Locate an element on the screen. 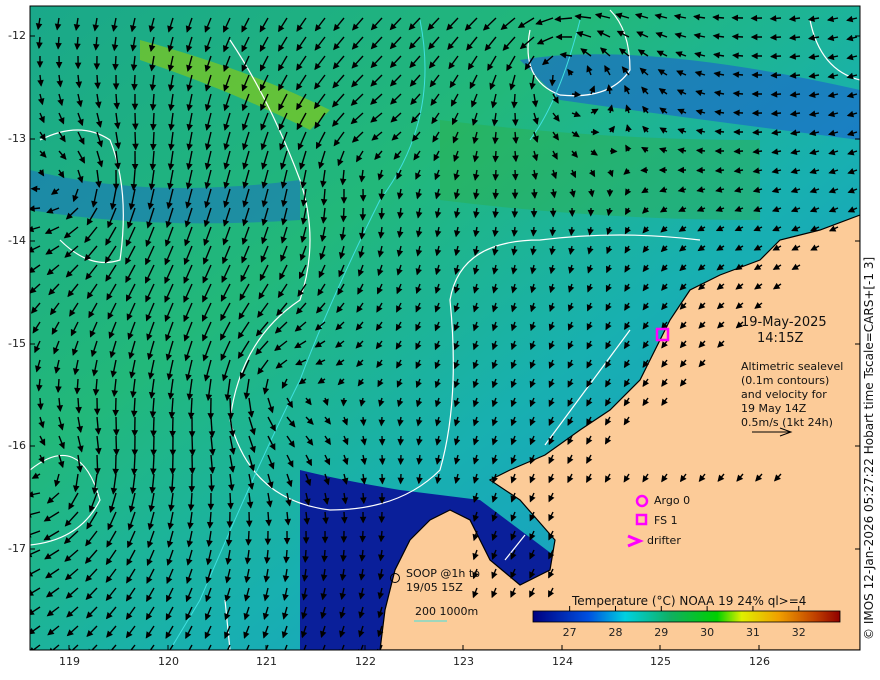 The width and height of the screenshot is (880, 680). lon-tick-label: 121 is located at coordinates (266, 661).